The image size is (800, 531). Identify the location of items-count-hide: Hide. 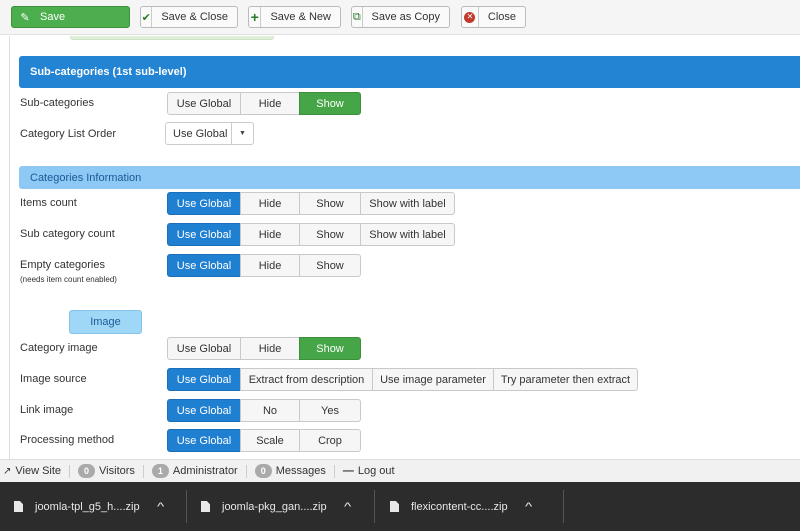
(270, 203).